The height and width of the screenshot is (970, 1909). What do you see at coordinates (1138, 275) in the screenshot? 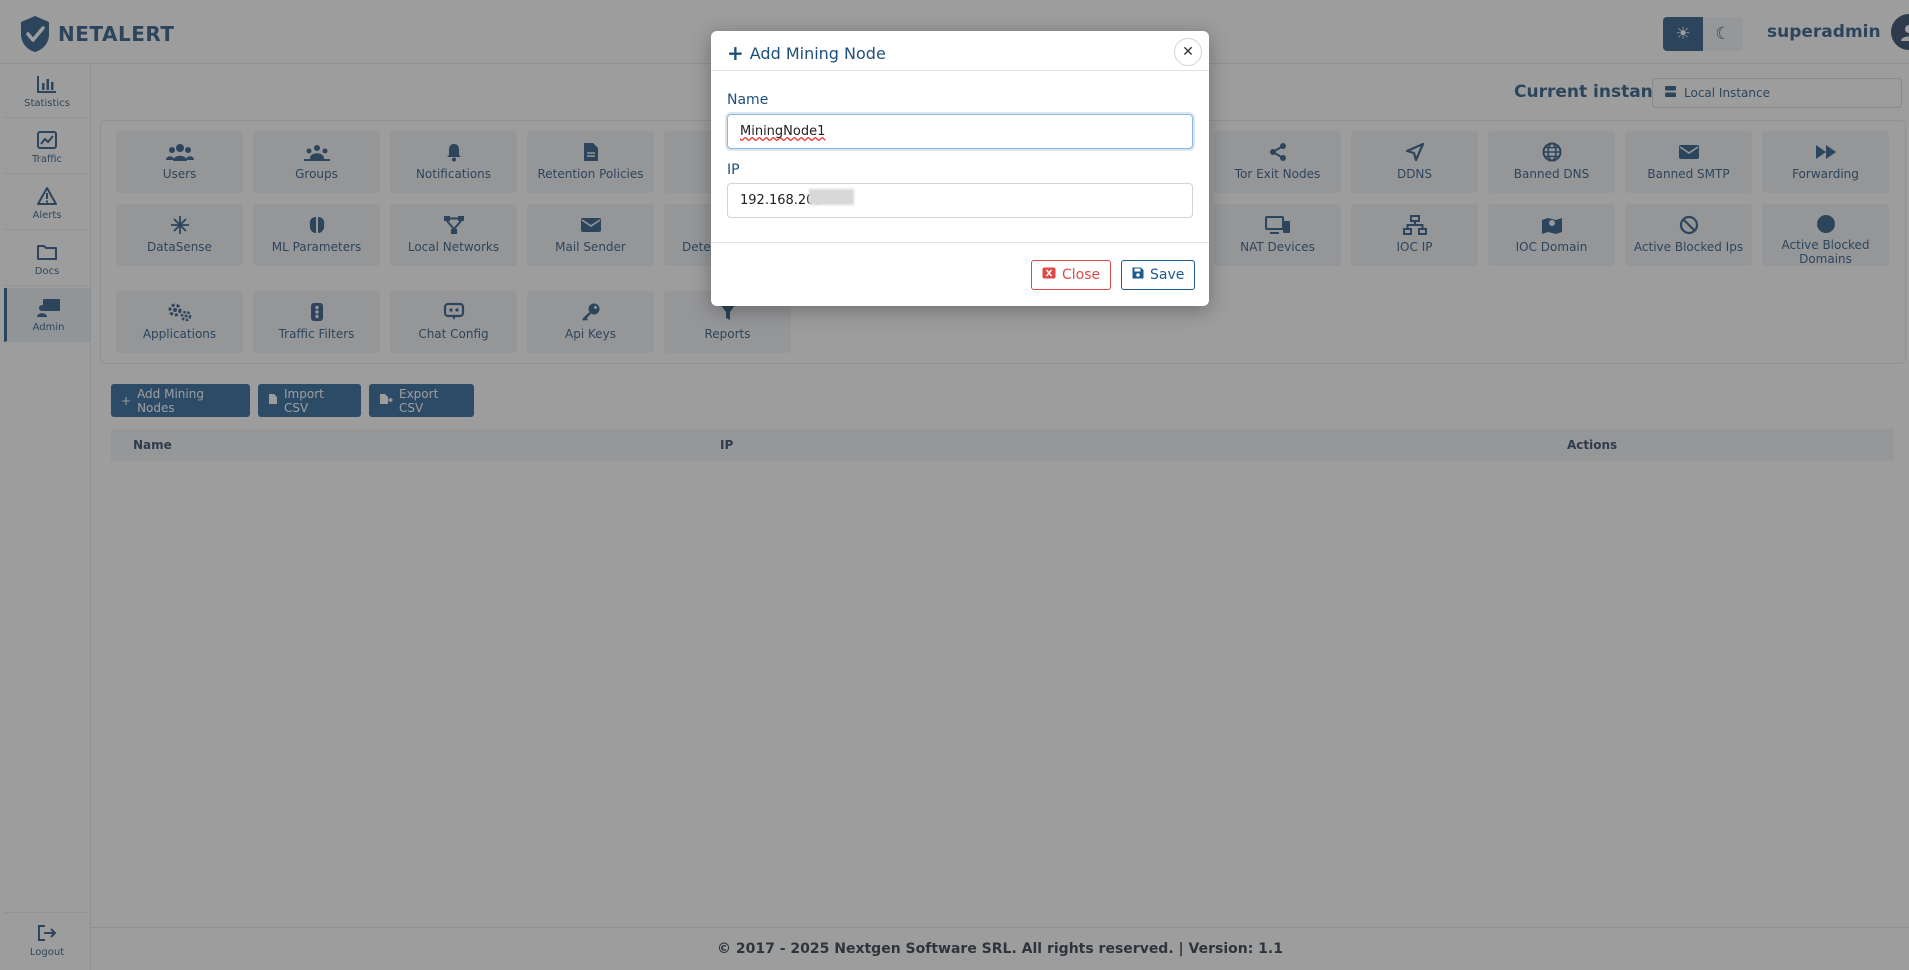
I see `floppy-disk-icon` at bounding box center [1138, 275].